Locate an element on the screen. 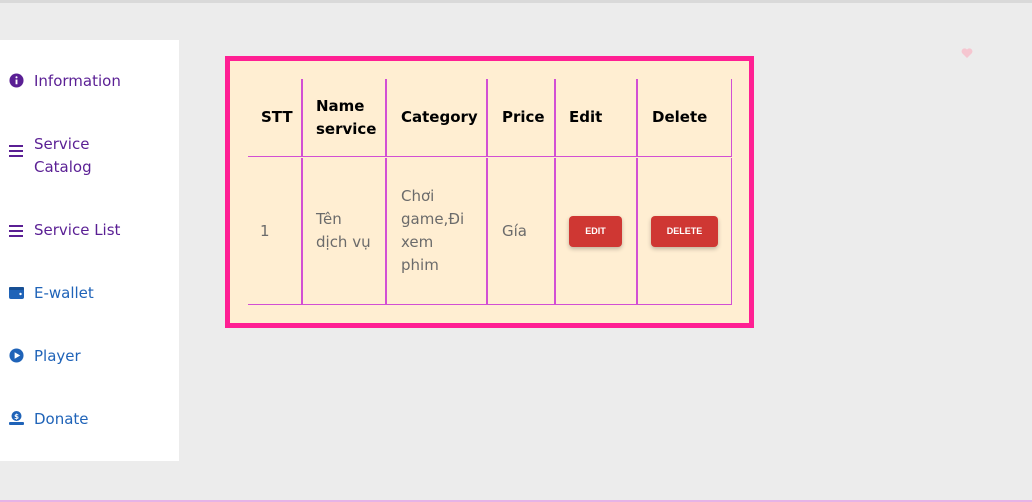  sidebar-item-label: Service List is located at coordinates (77, 230).